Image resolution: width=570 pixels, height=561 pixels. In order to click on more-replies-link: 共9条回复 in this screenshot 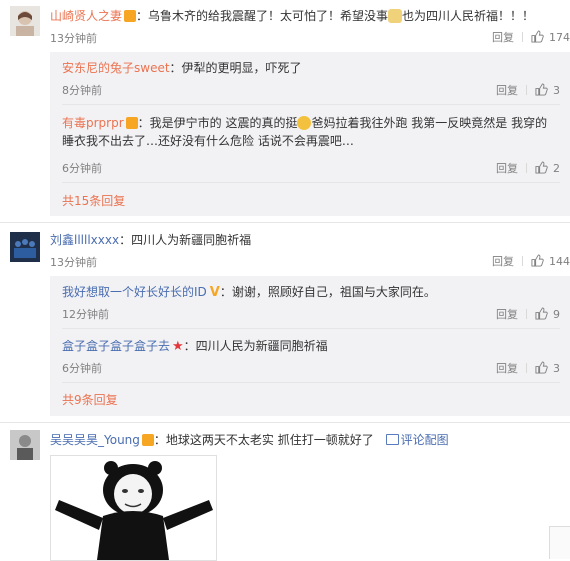, I will do `click(90, 399)`.